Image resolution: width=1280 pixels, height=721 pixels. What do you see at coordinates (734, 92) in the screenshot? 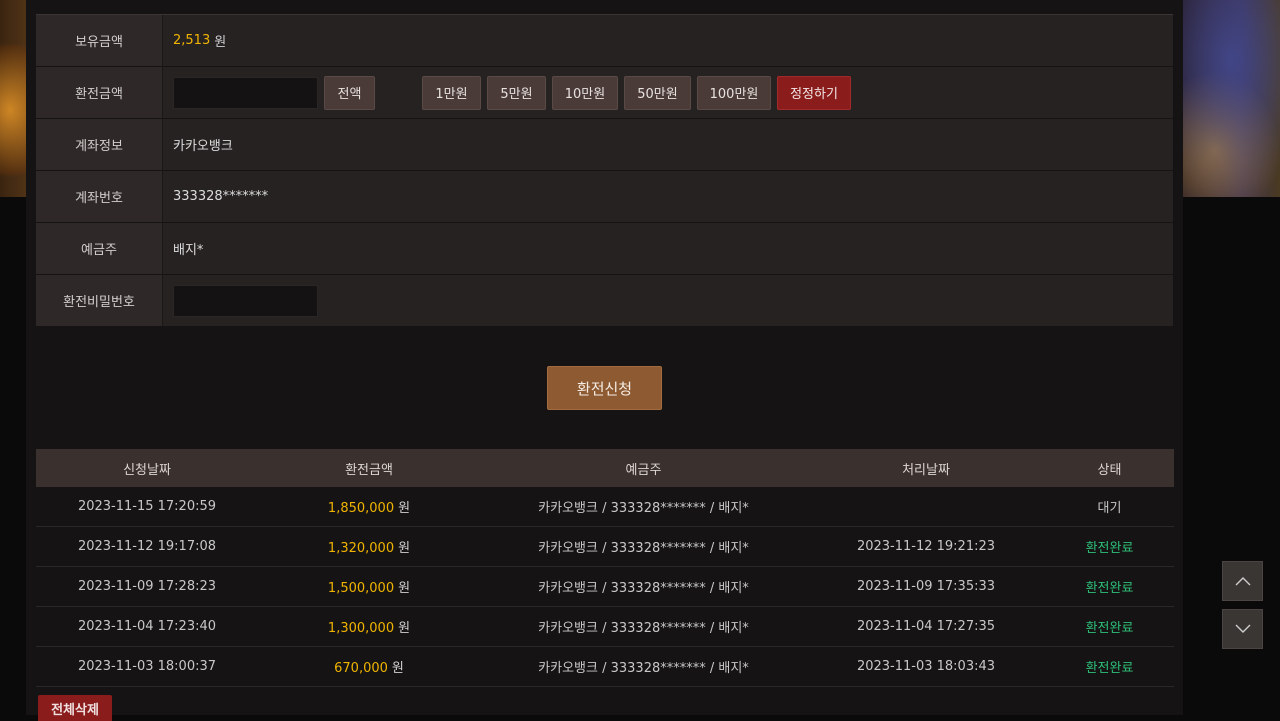
I see `add-1m-button: 100만원` at bounding box center [734, 92].